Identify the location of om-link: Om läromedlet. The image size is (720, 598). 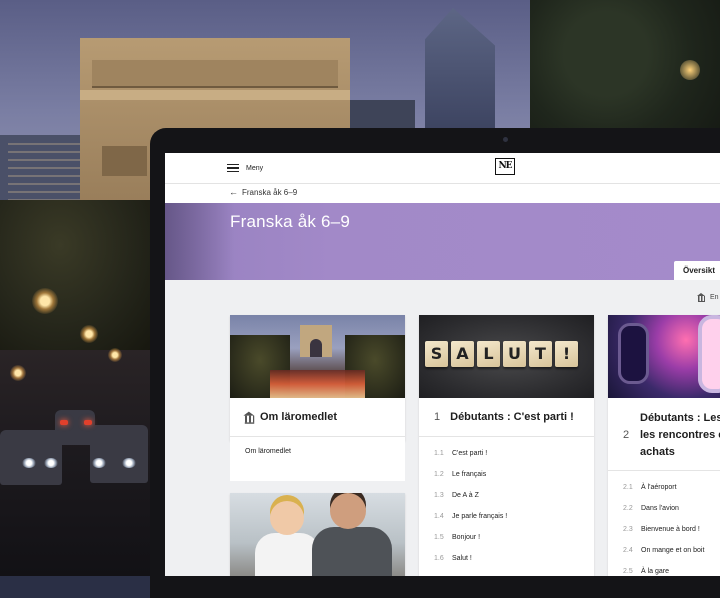
(268, 451).